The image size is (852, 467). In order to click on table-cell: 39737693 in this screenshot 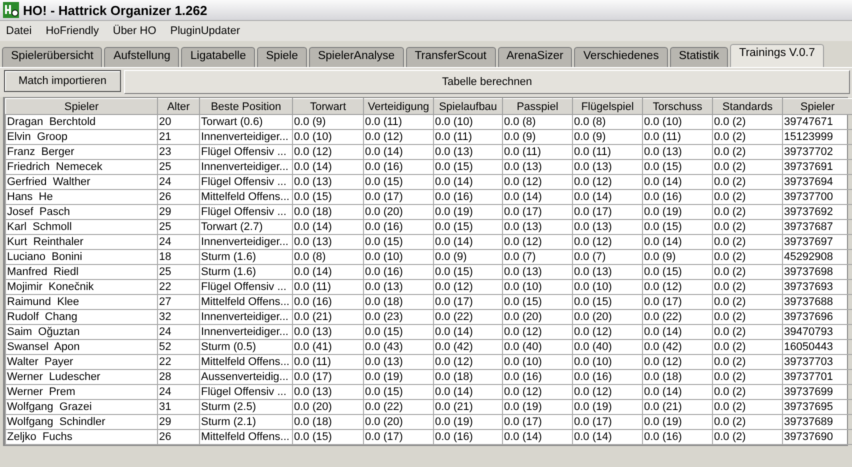, I will do `click(817, 287)`.